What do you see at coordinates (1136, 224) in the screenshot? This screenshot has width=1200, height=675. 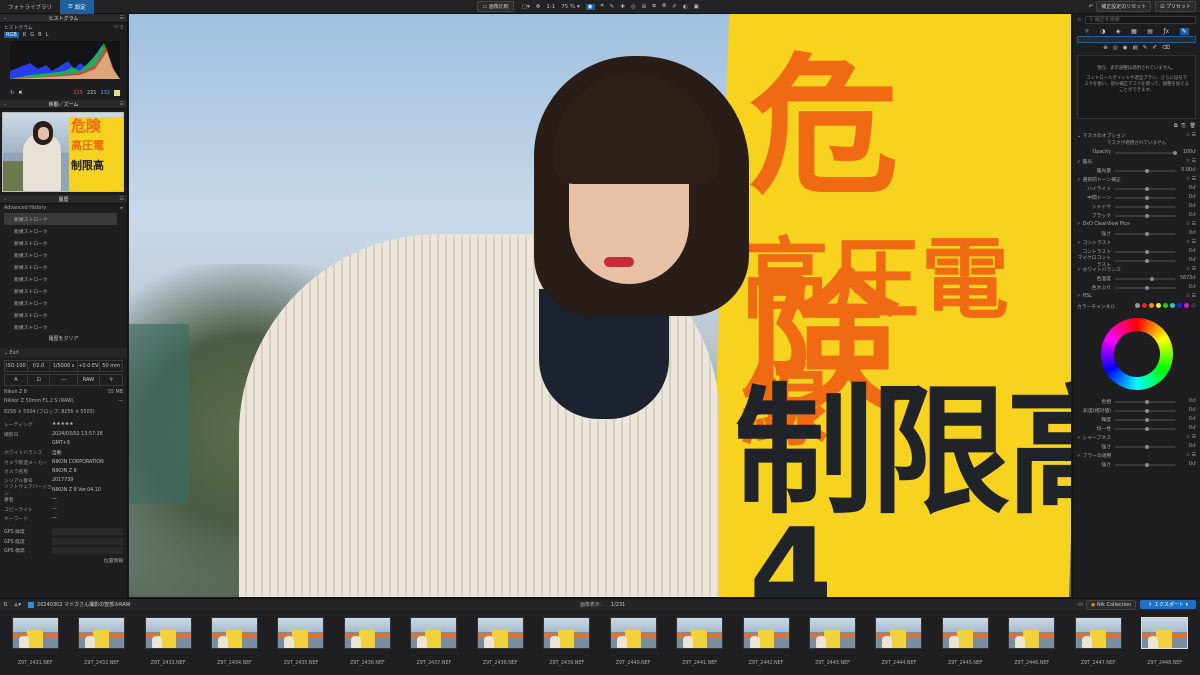 I see `section-header: ✓ DxO ClearView Plus ☆ ☰` at bounding box center [1136, 224].